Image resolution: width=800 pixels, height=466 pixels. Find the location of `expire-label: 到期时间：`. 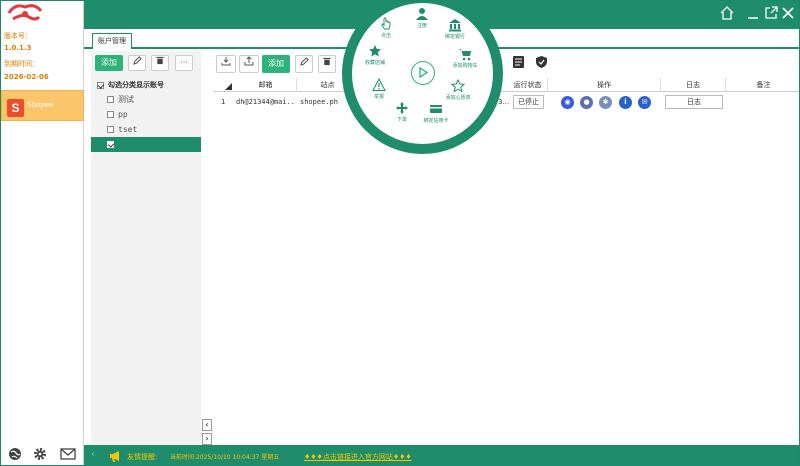

expire-label: 到期时间： is located at coordinates (21, 64).